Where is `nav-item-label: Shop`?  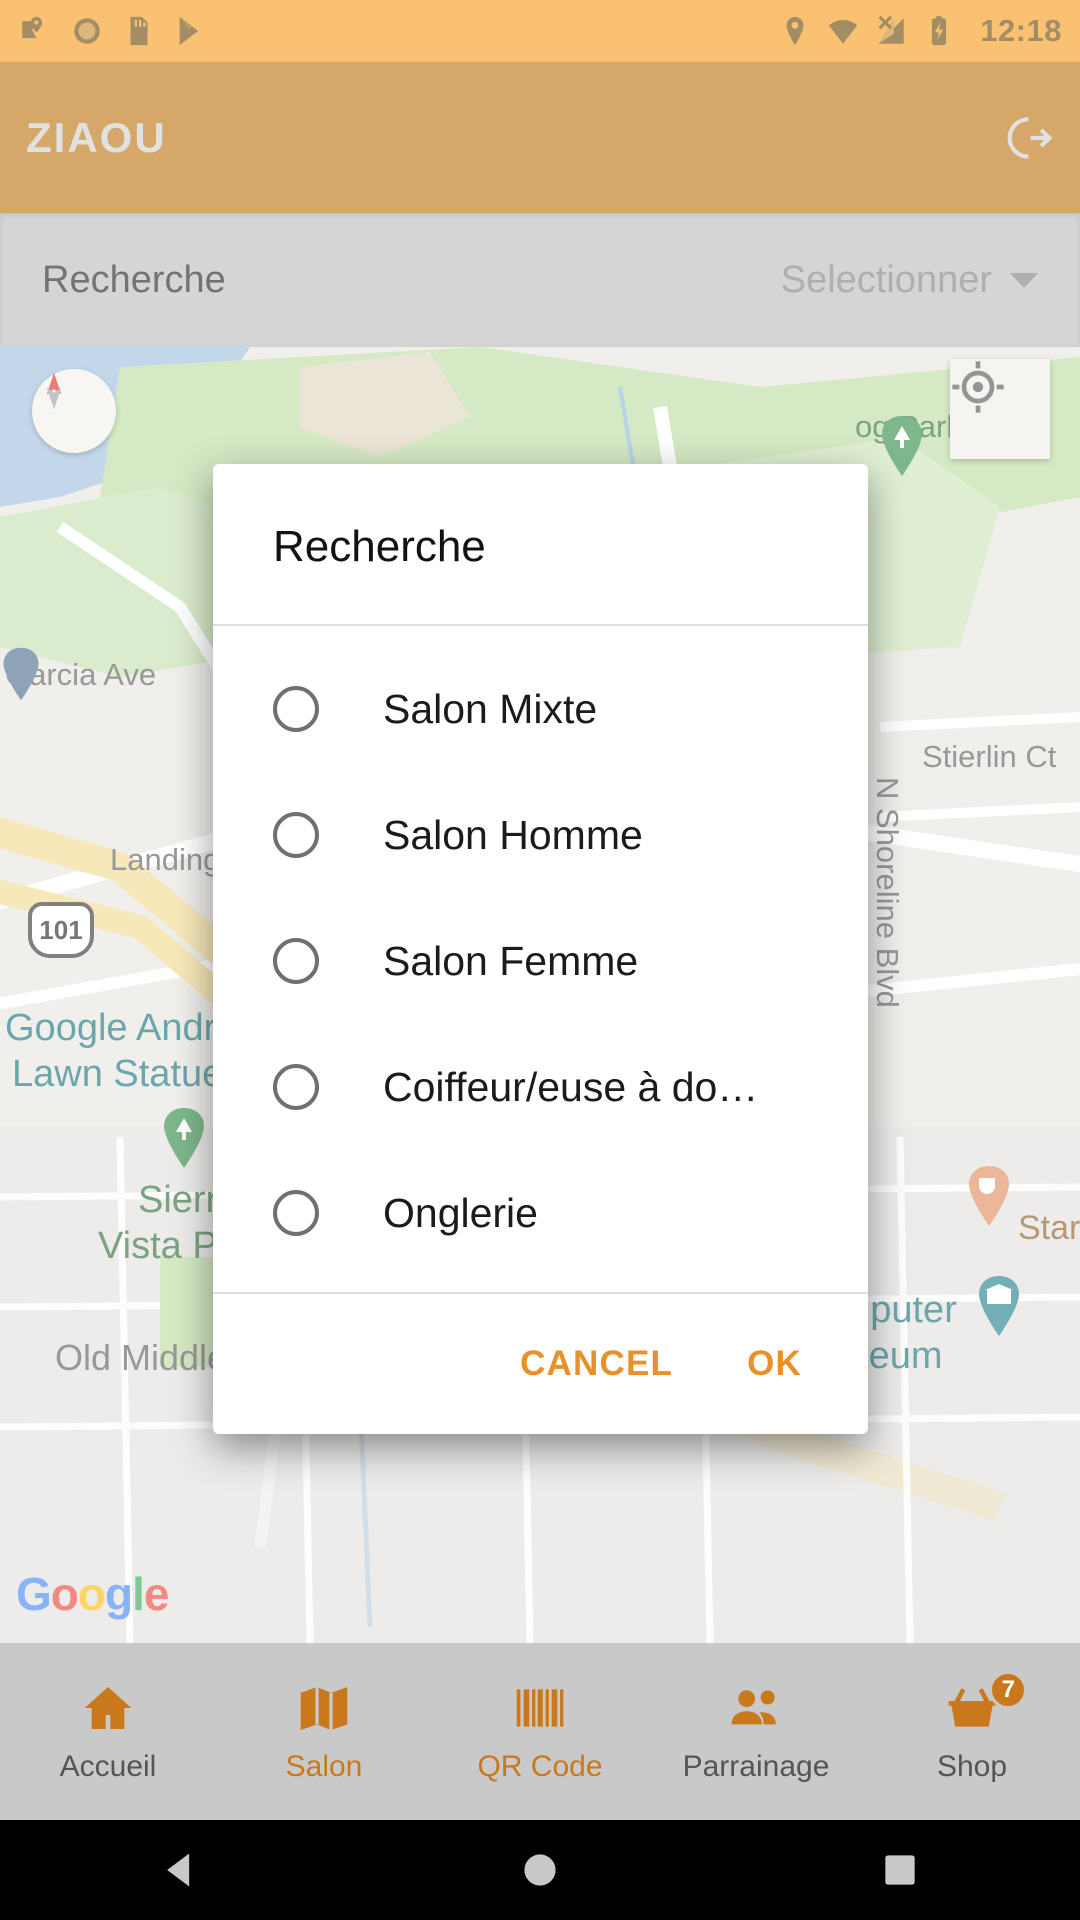 nav-item-label: Shop is located at coordinates (972, 1766).